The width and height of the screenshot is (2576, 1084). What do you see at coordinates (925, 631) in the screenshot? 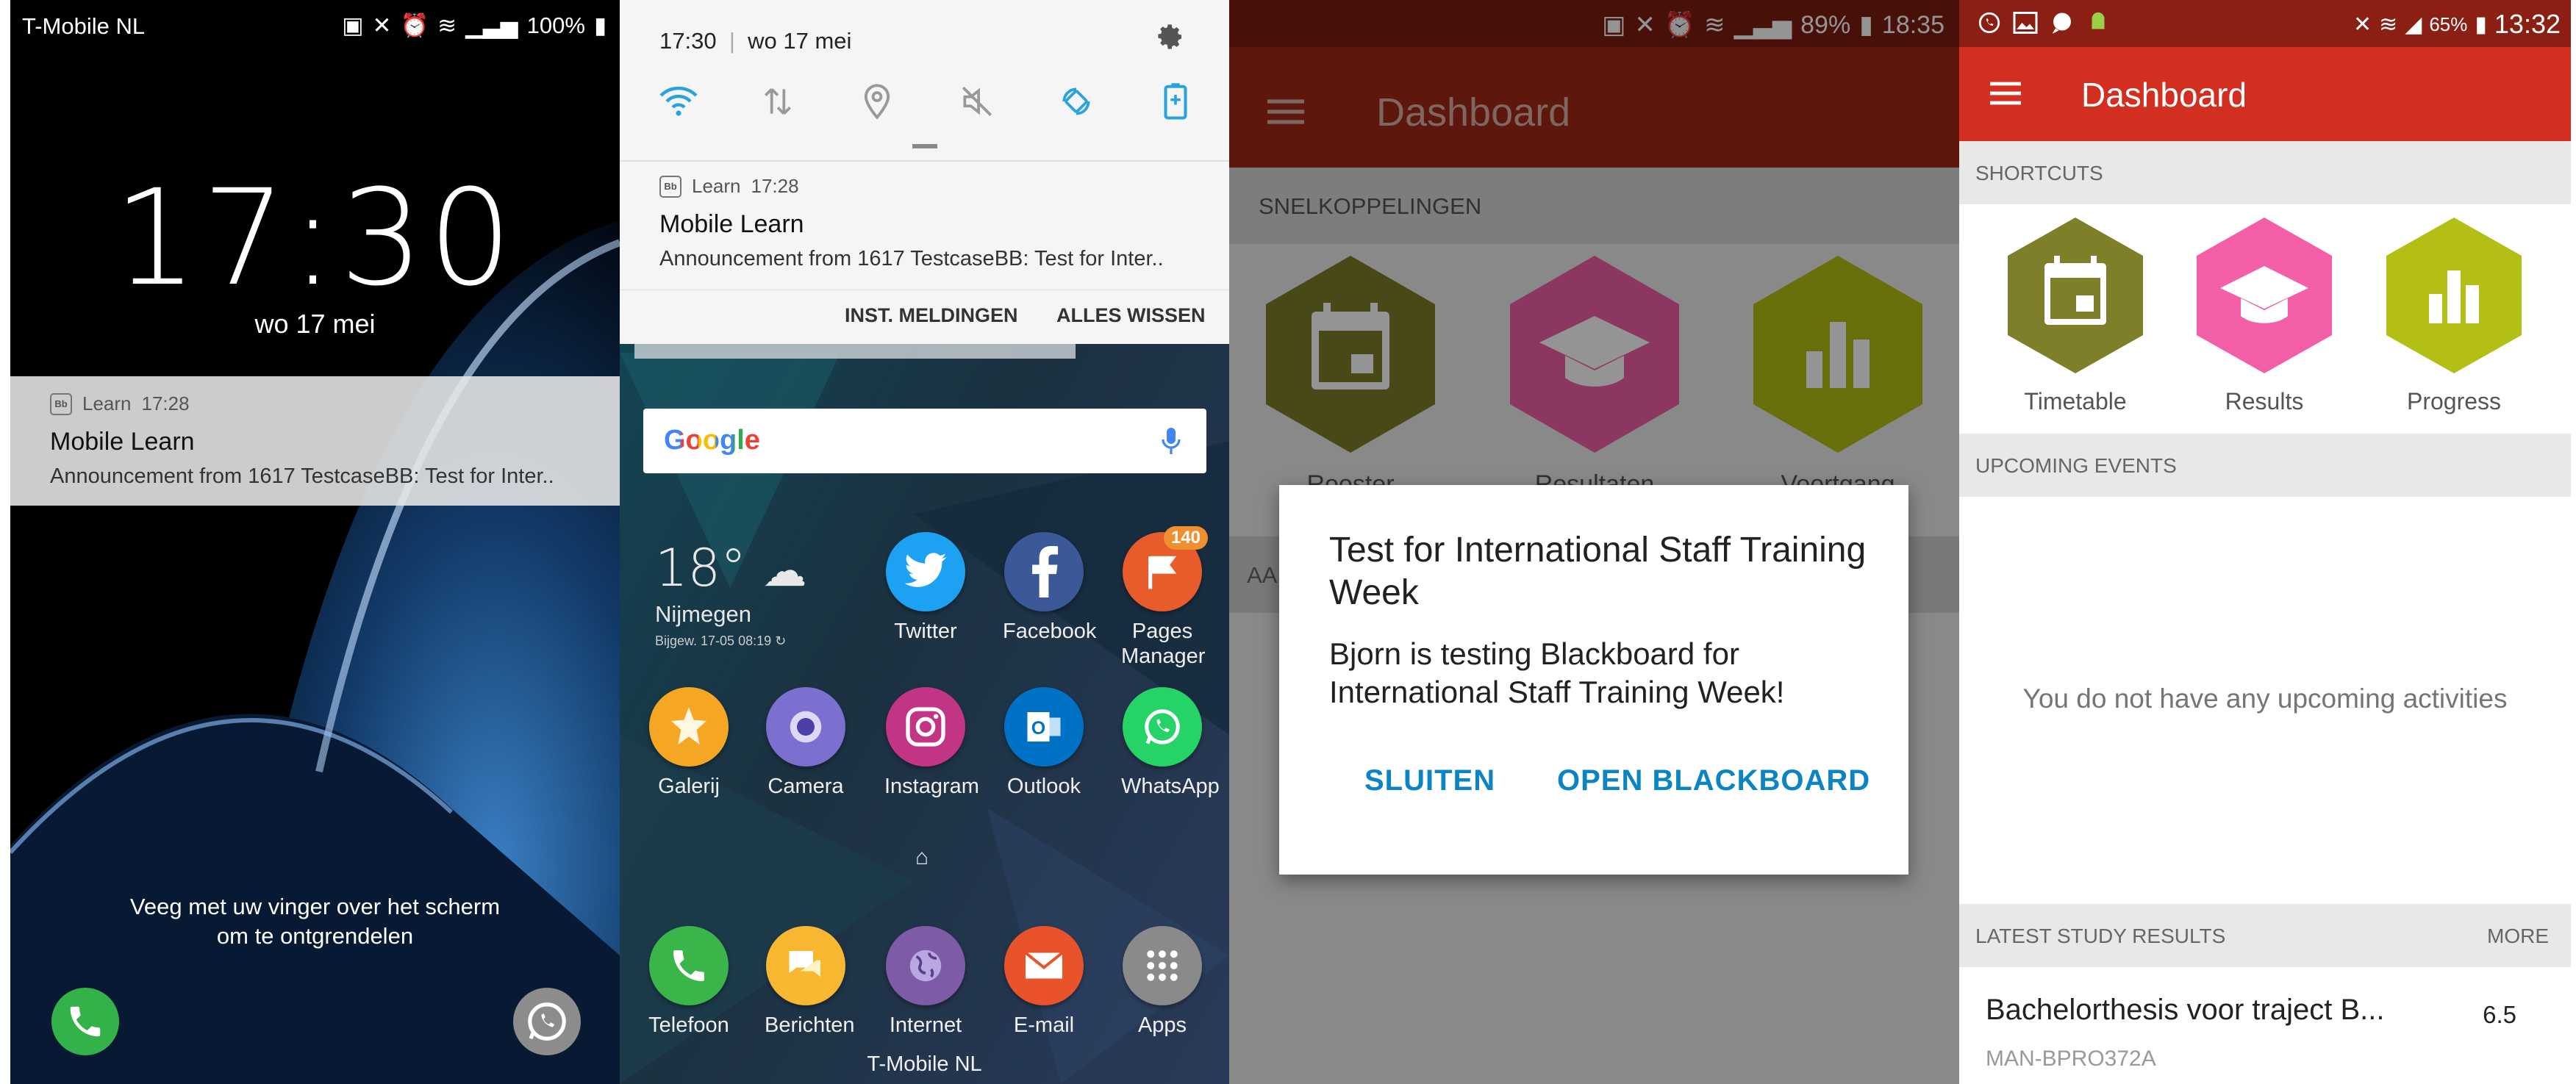
I see `app-label: Twitter` at bounding box center [925, 631].